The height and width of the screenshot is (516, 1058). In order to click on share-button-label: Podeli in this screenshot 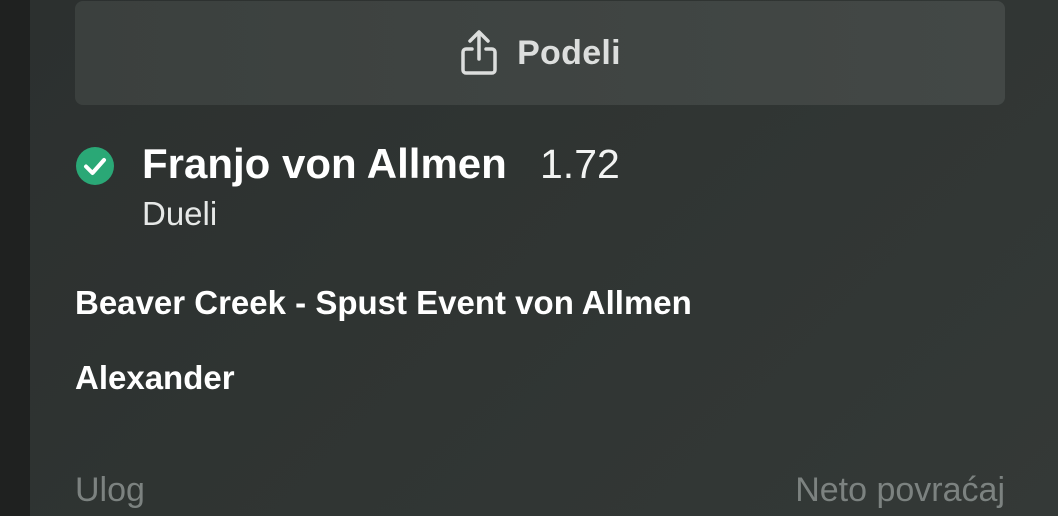, I will do `click(569, 52)`.